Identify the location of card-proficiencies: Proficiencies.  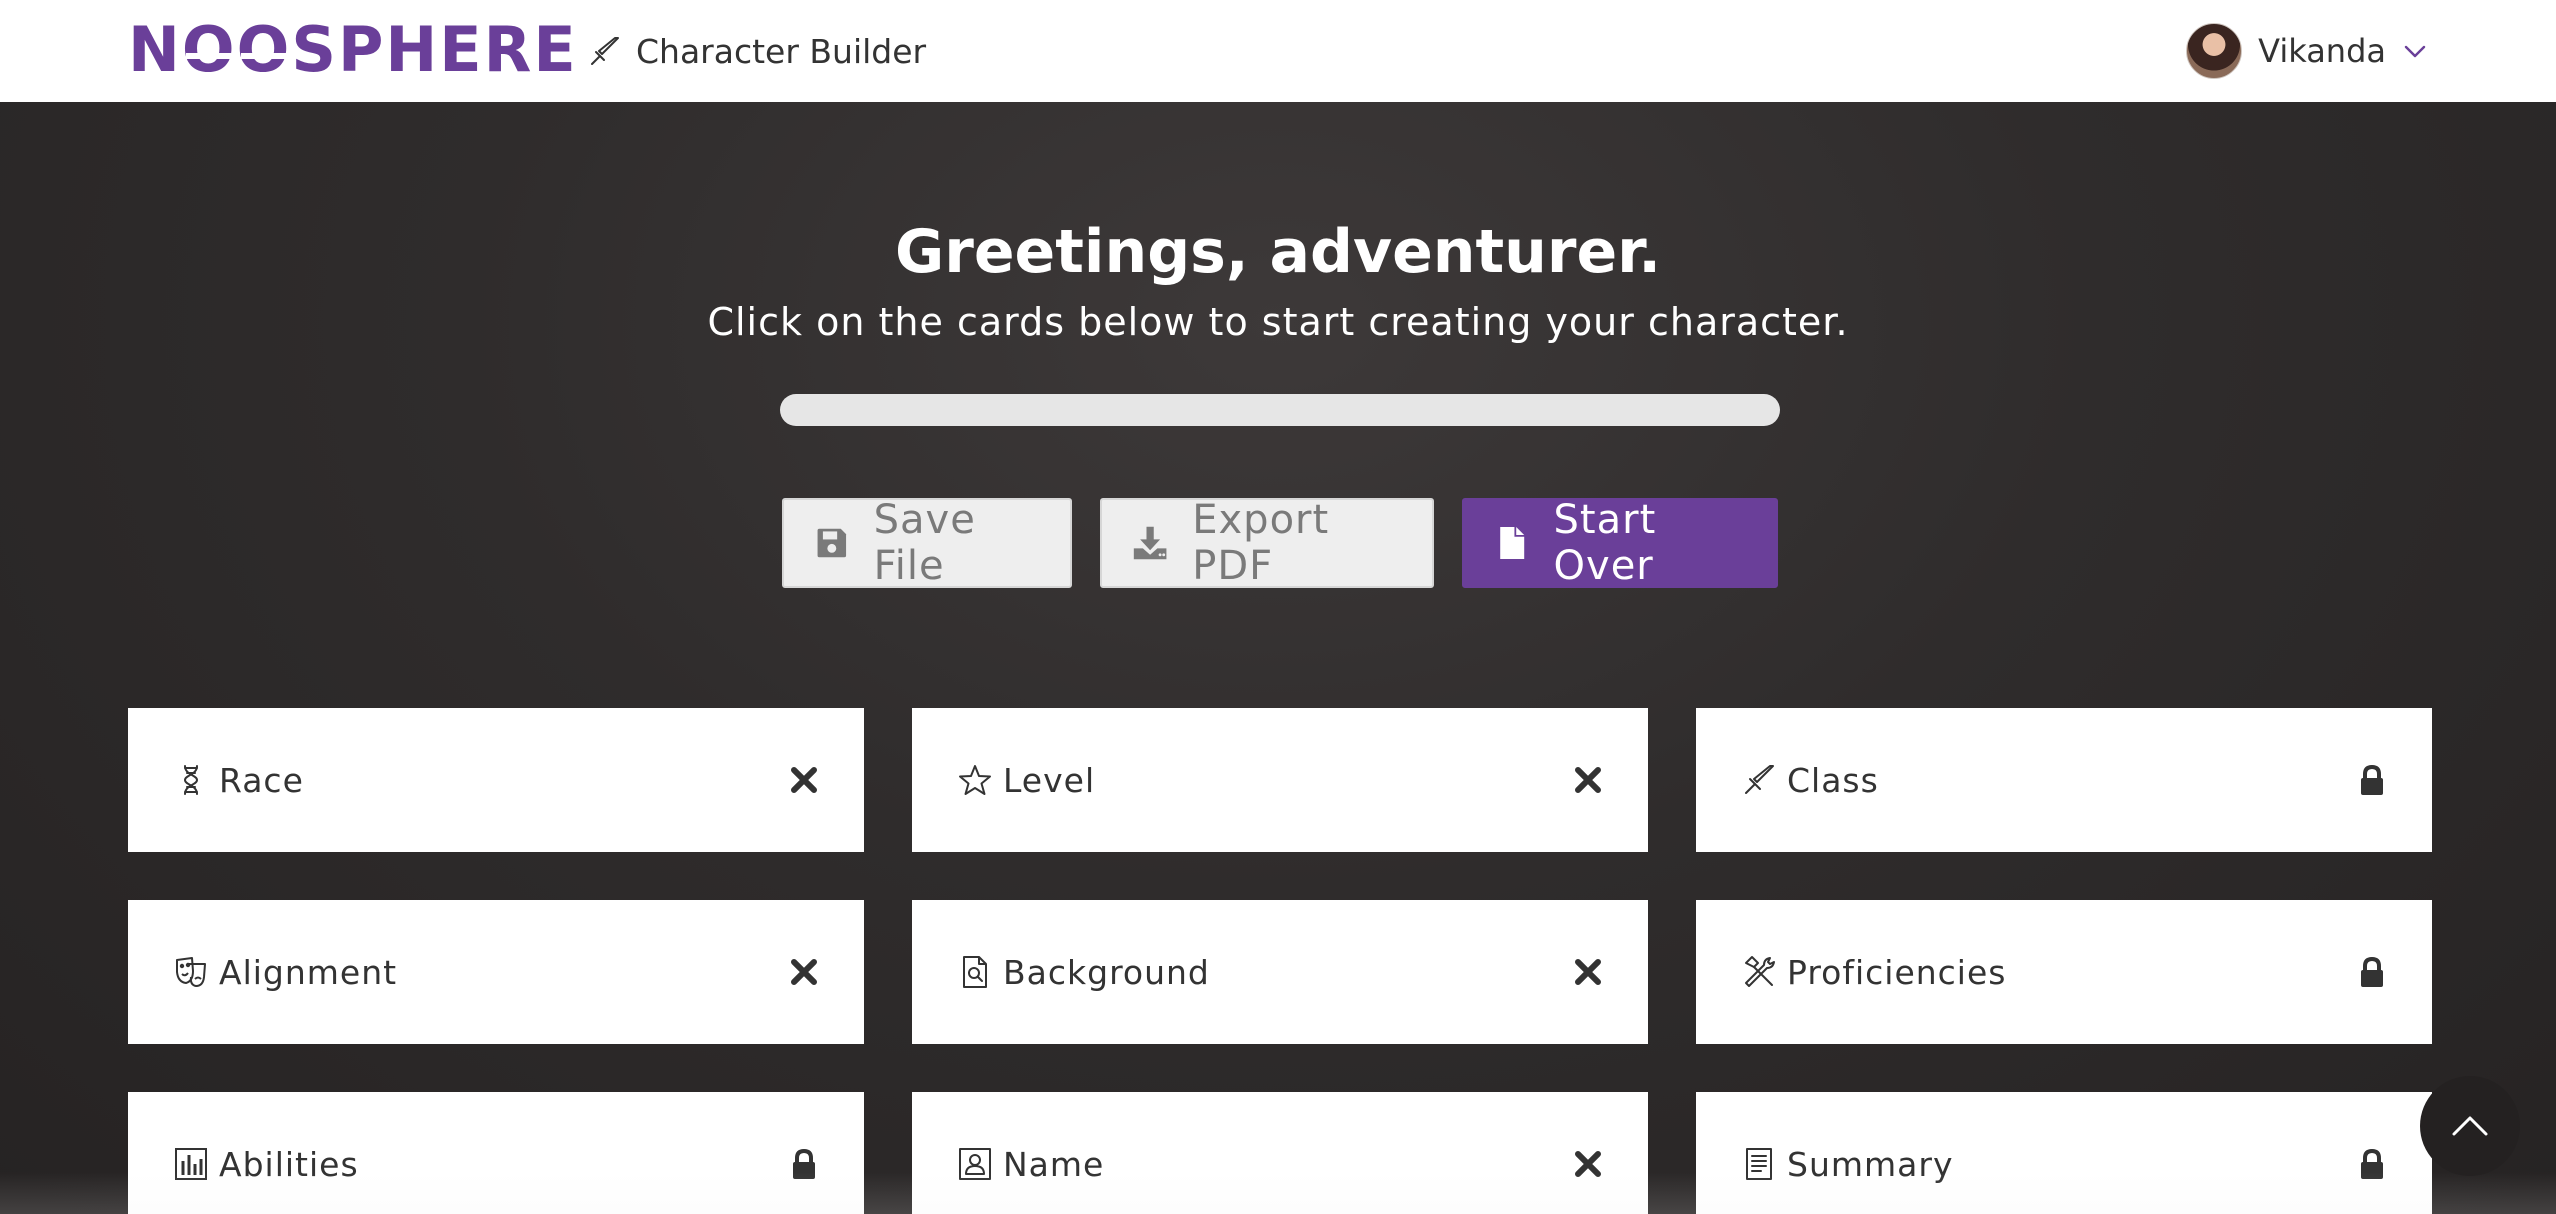
(2064, 972).